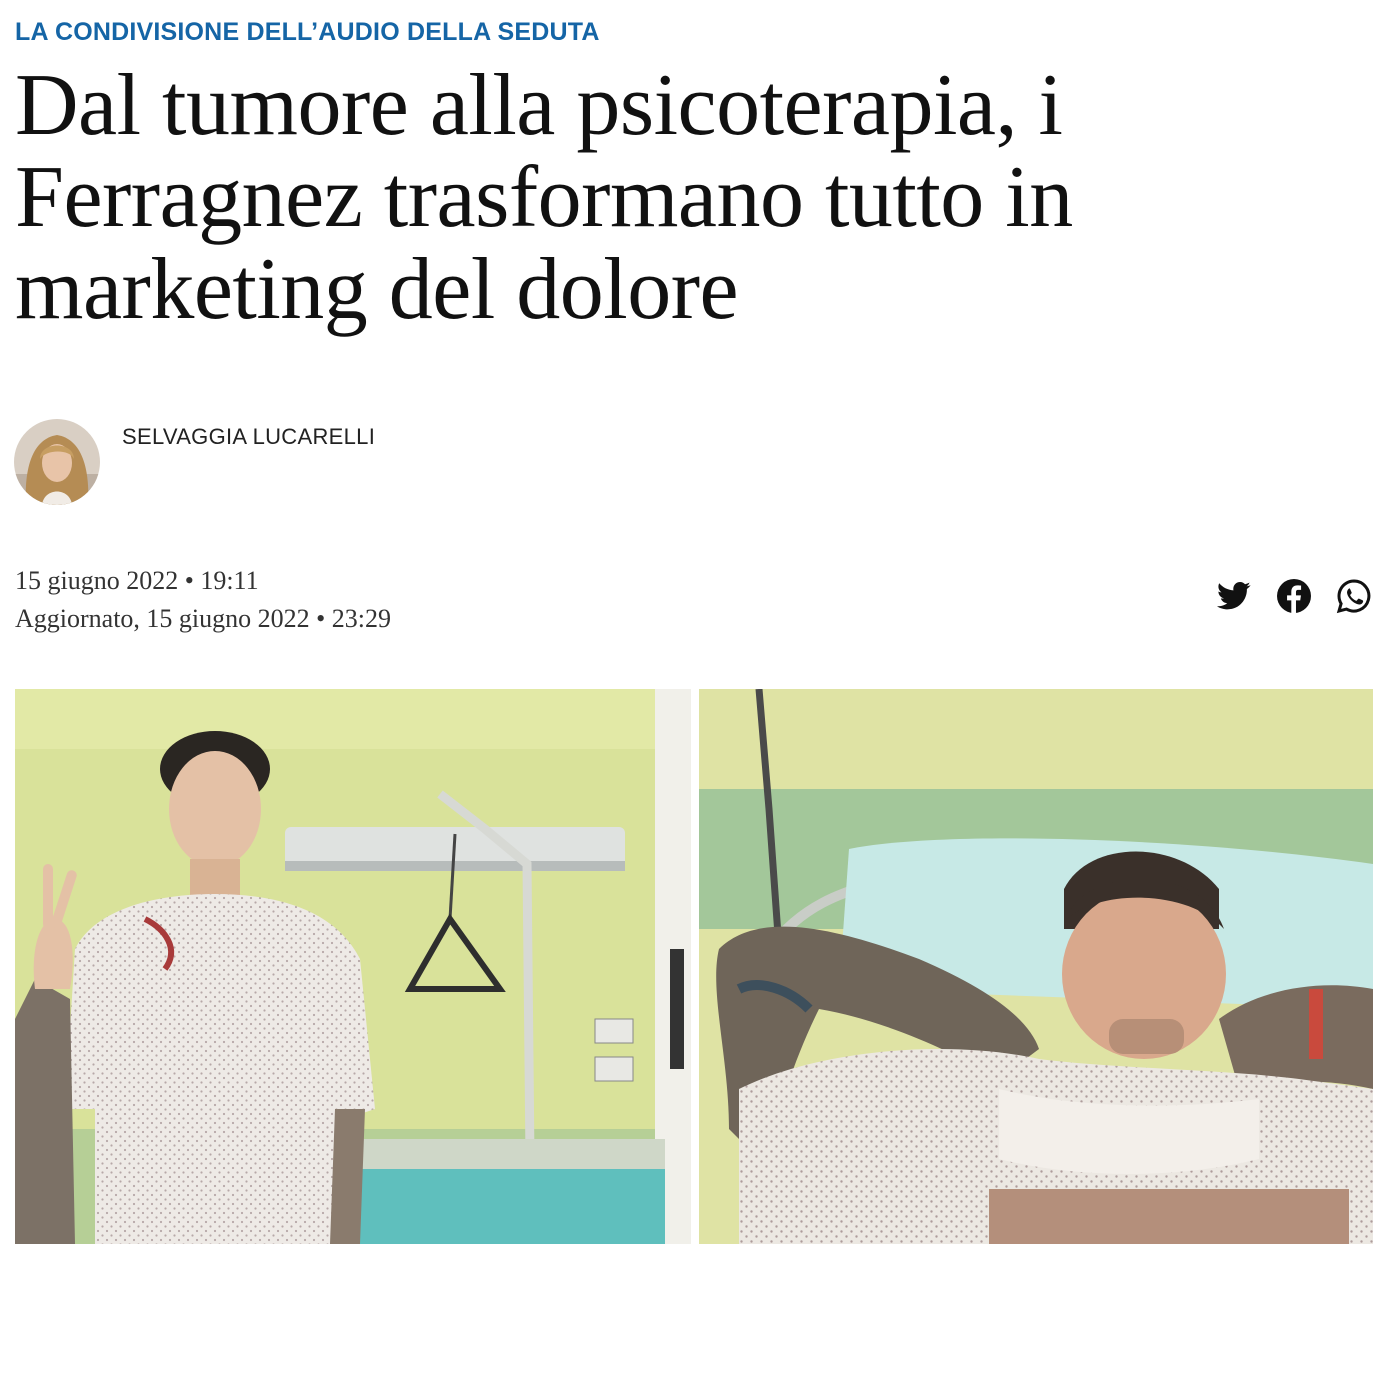 The height and width of the screenshot is (1400, 1400). Describe the element at coordinates (203, 618) in the screenshot. I see `updated-date: Aggiornato, 15 giugno 2022 • 23:29` at that location.